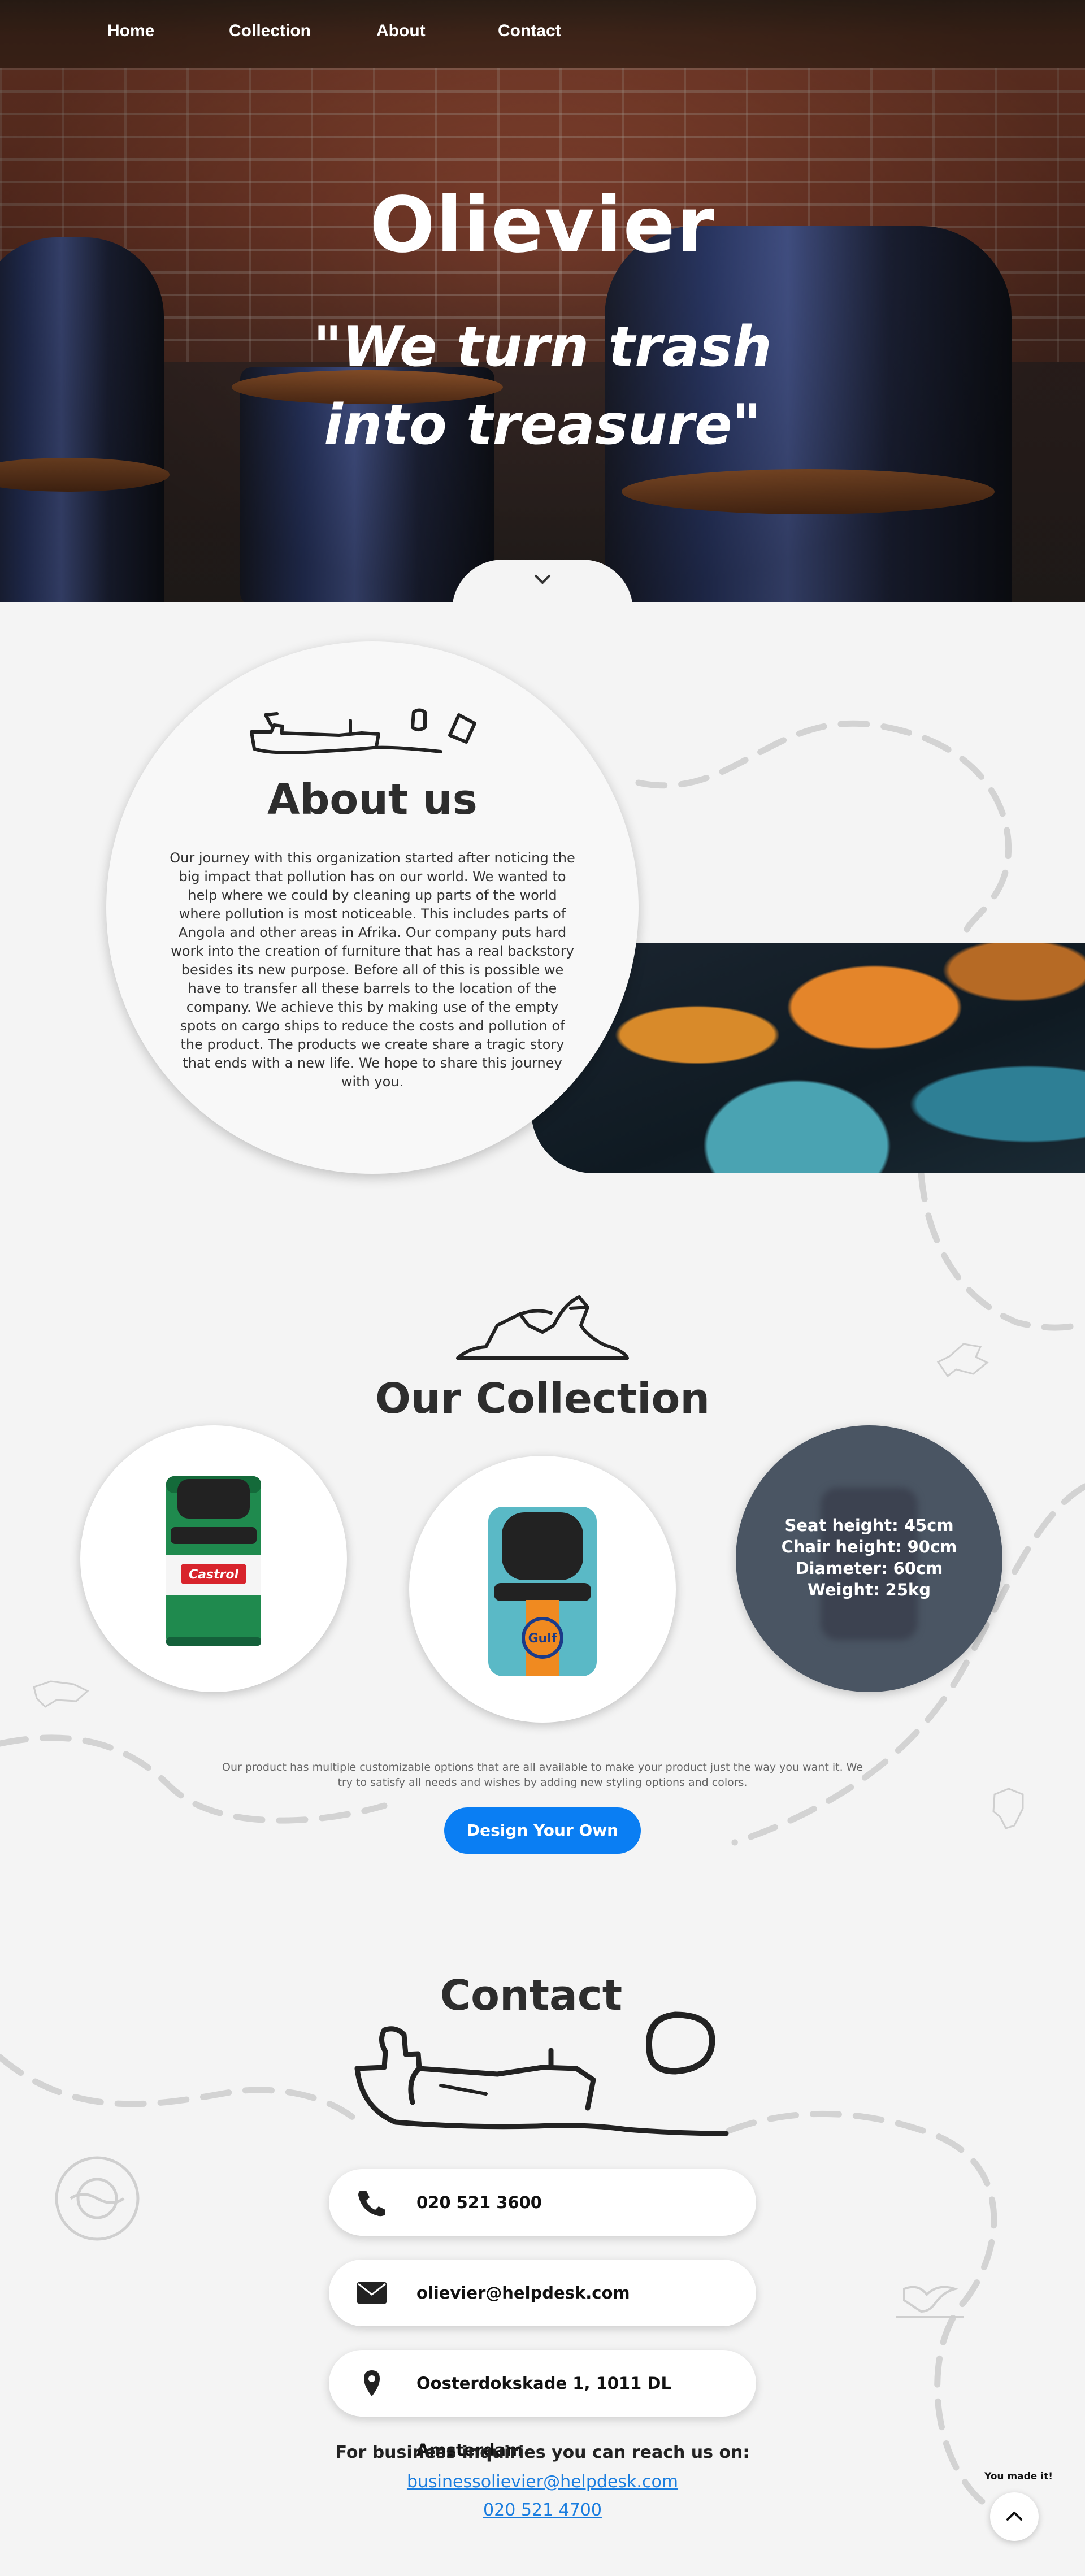  I want to click on contact-phone: 020 521 3600, so click(542, 2202).